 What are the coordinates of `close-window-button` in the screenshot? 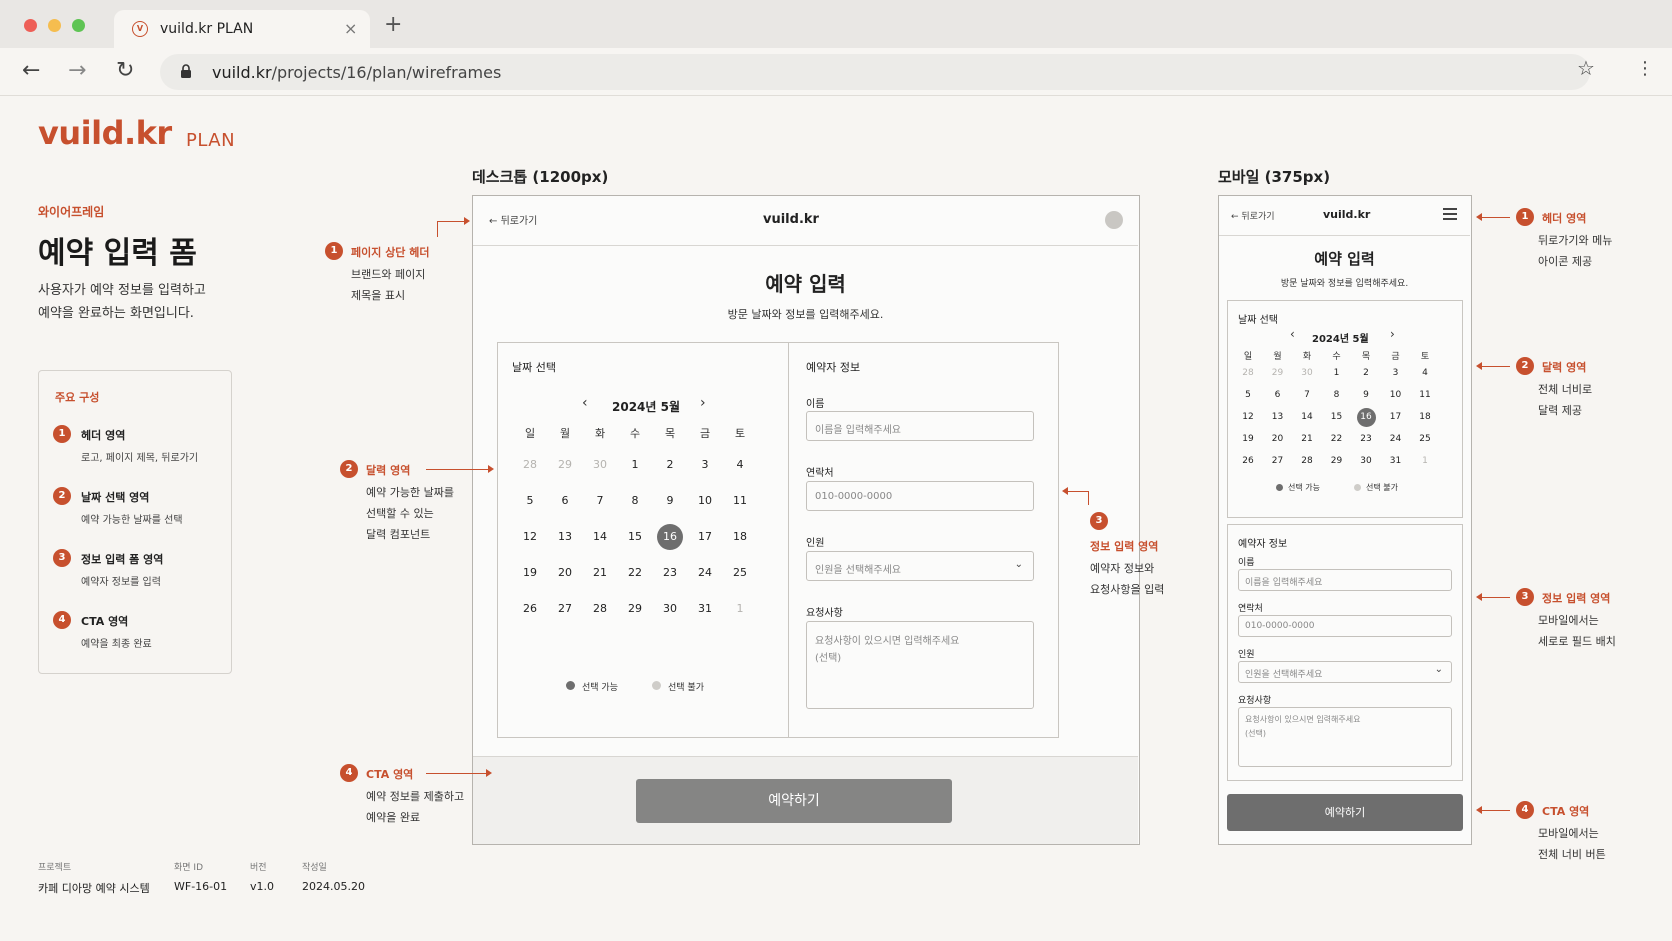 It's located at (30, 25).